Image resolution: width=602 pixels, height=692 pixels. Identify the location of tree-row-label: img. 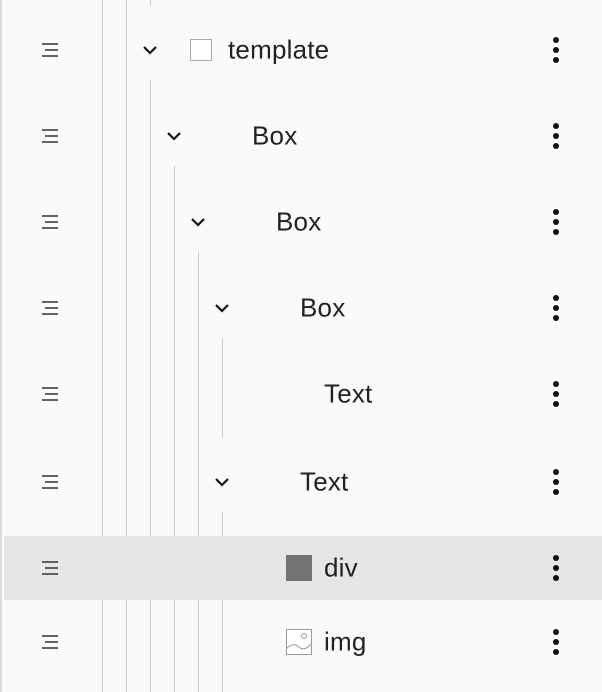
(345, 641).